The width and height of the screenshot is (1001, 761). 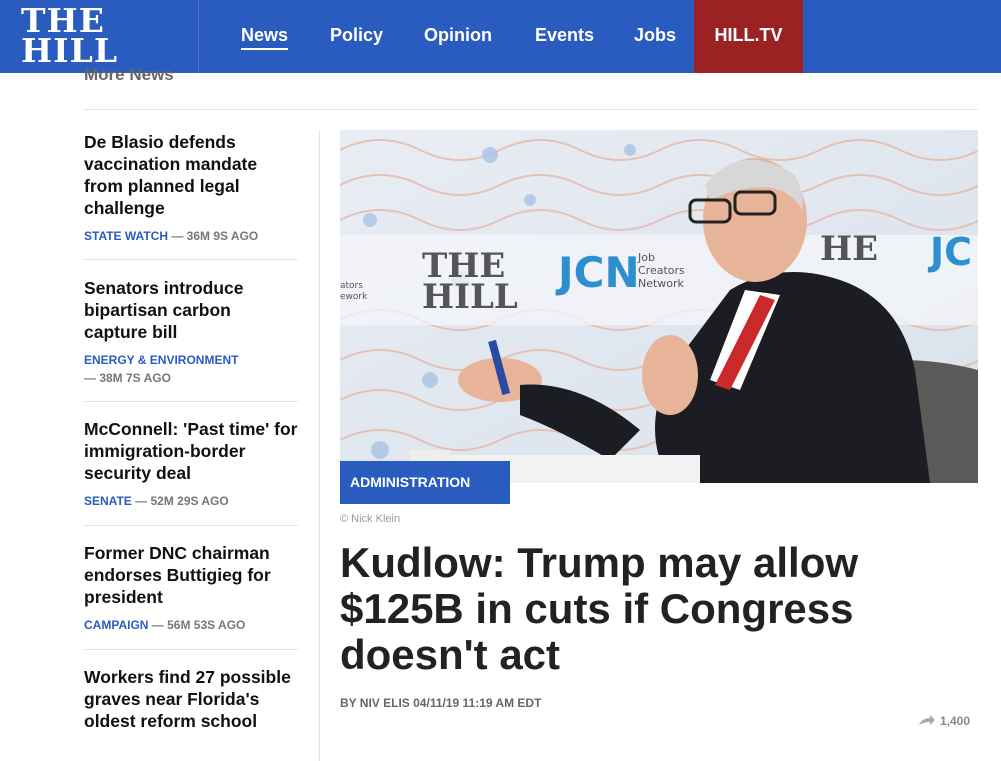 I want to click on hero-partial-text-left: ators, so click(x=351, y=286).